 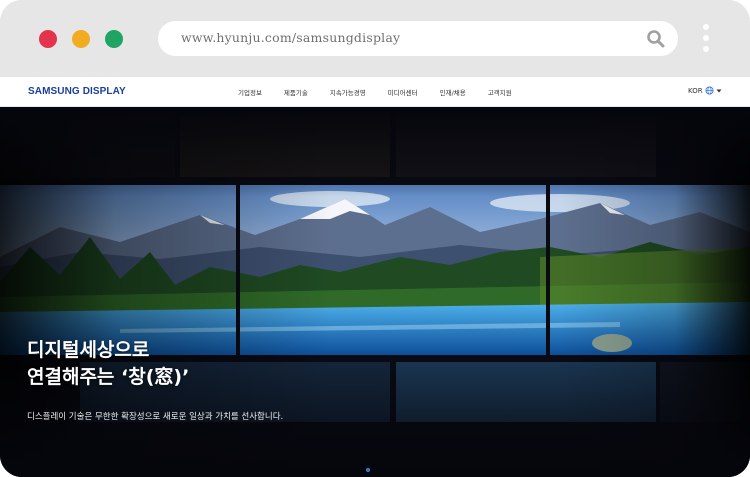 I want to click on main-menu: 기업정보 제품기술 지속가능경영 미디어센터 인재/채용 고객지원, so click(x=386, y=92).